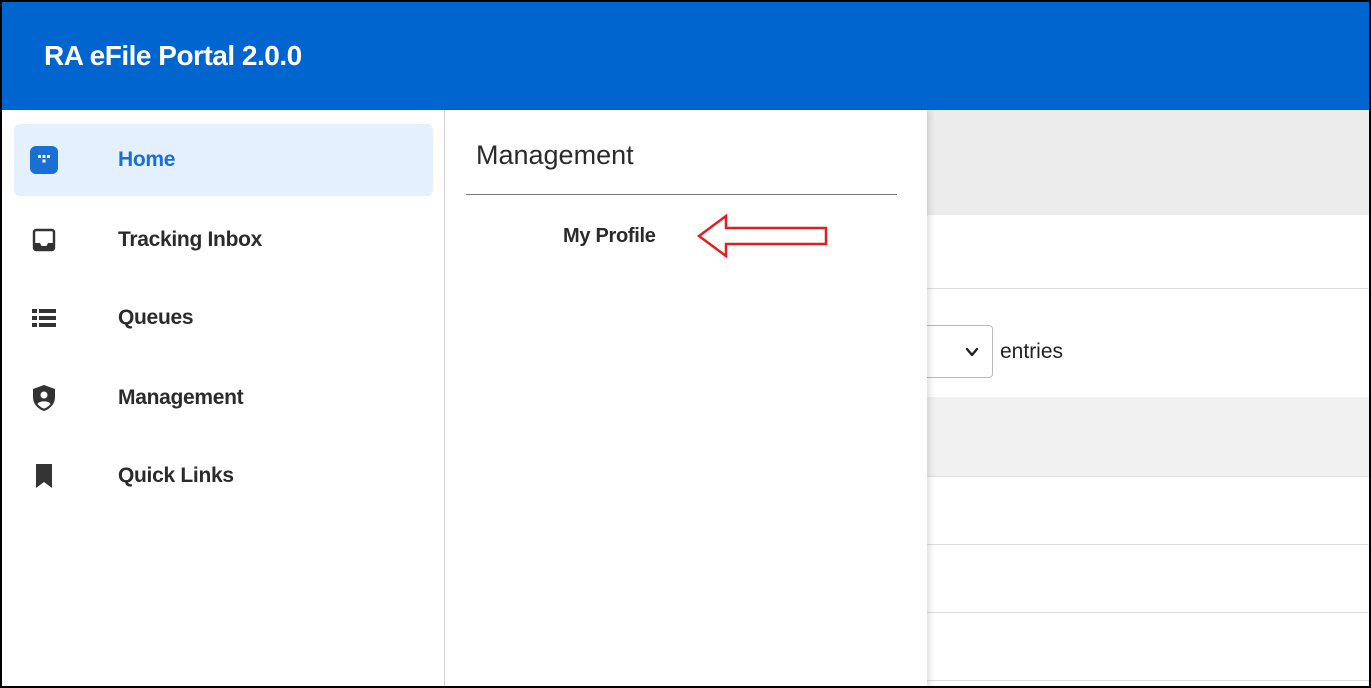  Describe the element at coordinates (147, 159) in the screenshot. I see `sidebar-item-label: Home` at that location.